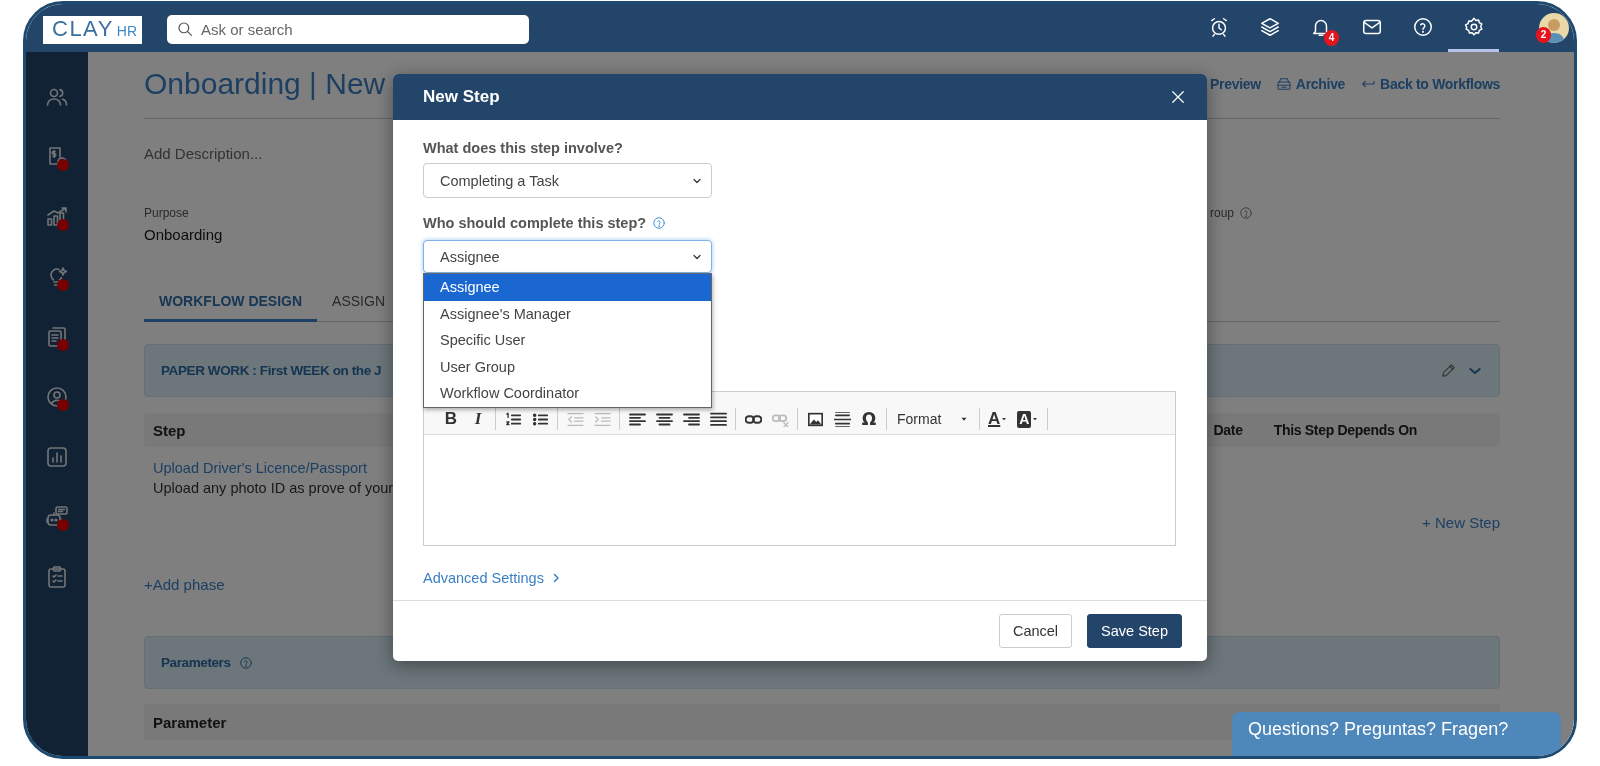 The image size is (1600, 766). What do you see at coordinates (1543, 35) in the screenshot?
I see `notification-badge: 2` at bounding box center [1543, 35].